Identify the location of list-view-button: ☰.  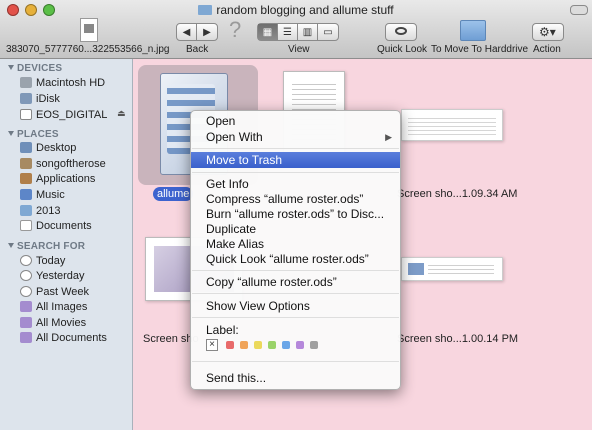
(288, 32).